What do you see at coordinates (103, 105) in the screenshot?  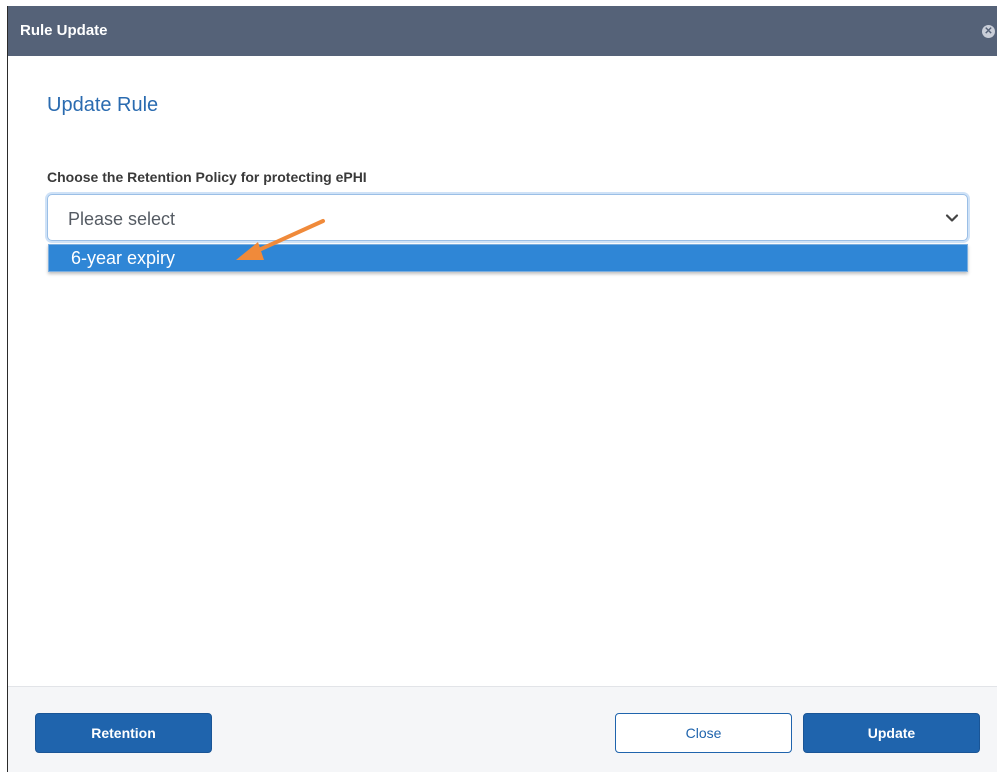 I see `page-heading: Update Rule` at bounding box center [103, 105].